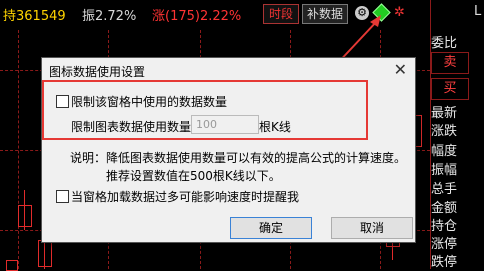  What do you see at coordinates (400, 69) in the screenshot?
I see `close-icon: ✕` at bounding box center [400, 69].